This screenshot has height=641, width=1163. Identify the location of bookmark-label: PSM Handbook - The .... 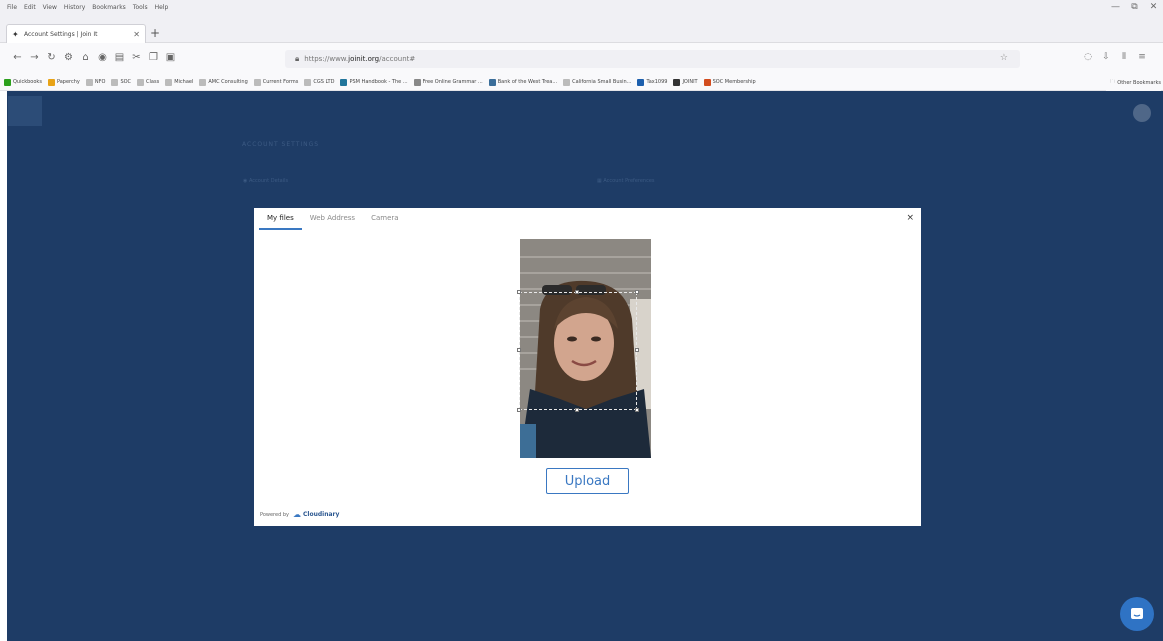
(378, 82).